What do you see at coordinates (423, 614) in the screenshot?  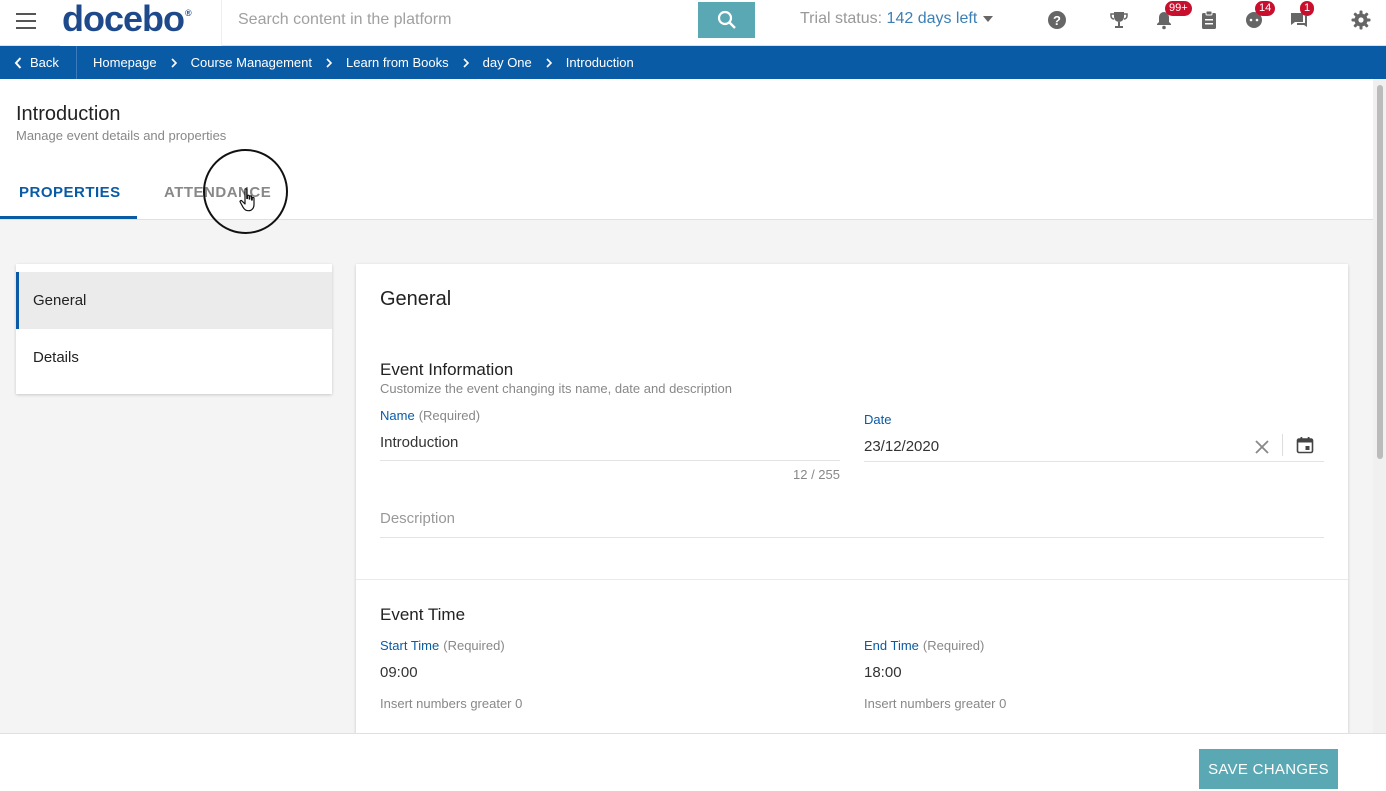 I see `event-time-title: Event Time` at bounding box center [423, 614].